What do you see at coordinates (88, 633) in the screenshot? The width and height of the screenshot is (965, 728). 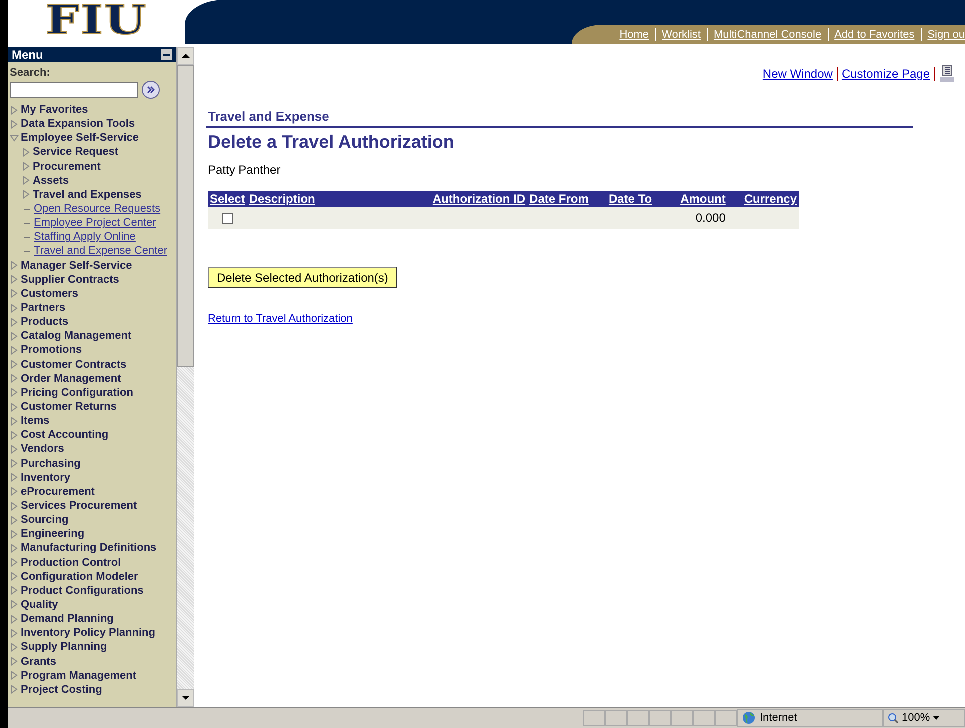 I see `menu-folder: Inventory Policy Planning` at bounding box center [88, 633].